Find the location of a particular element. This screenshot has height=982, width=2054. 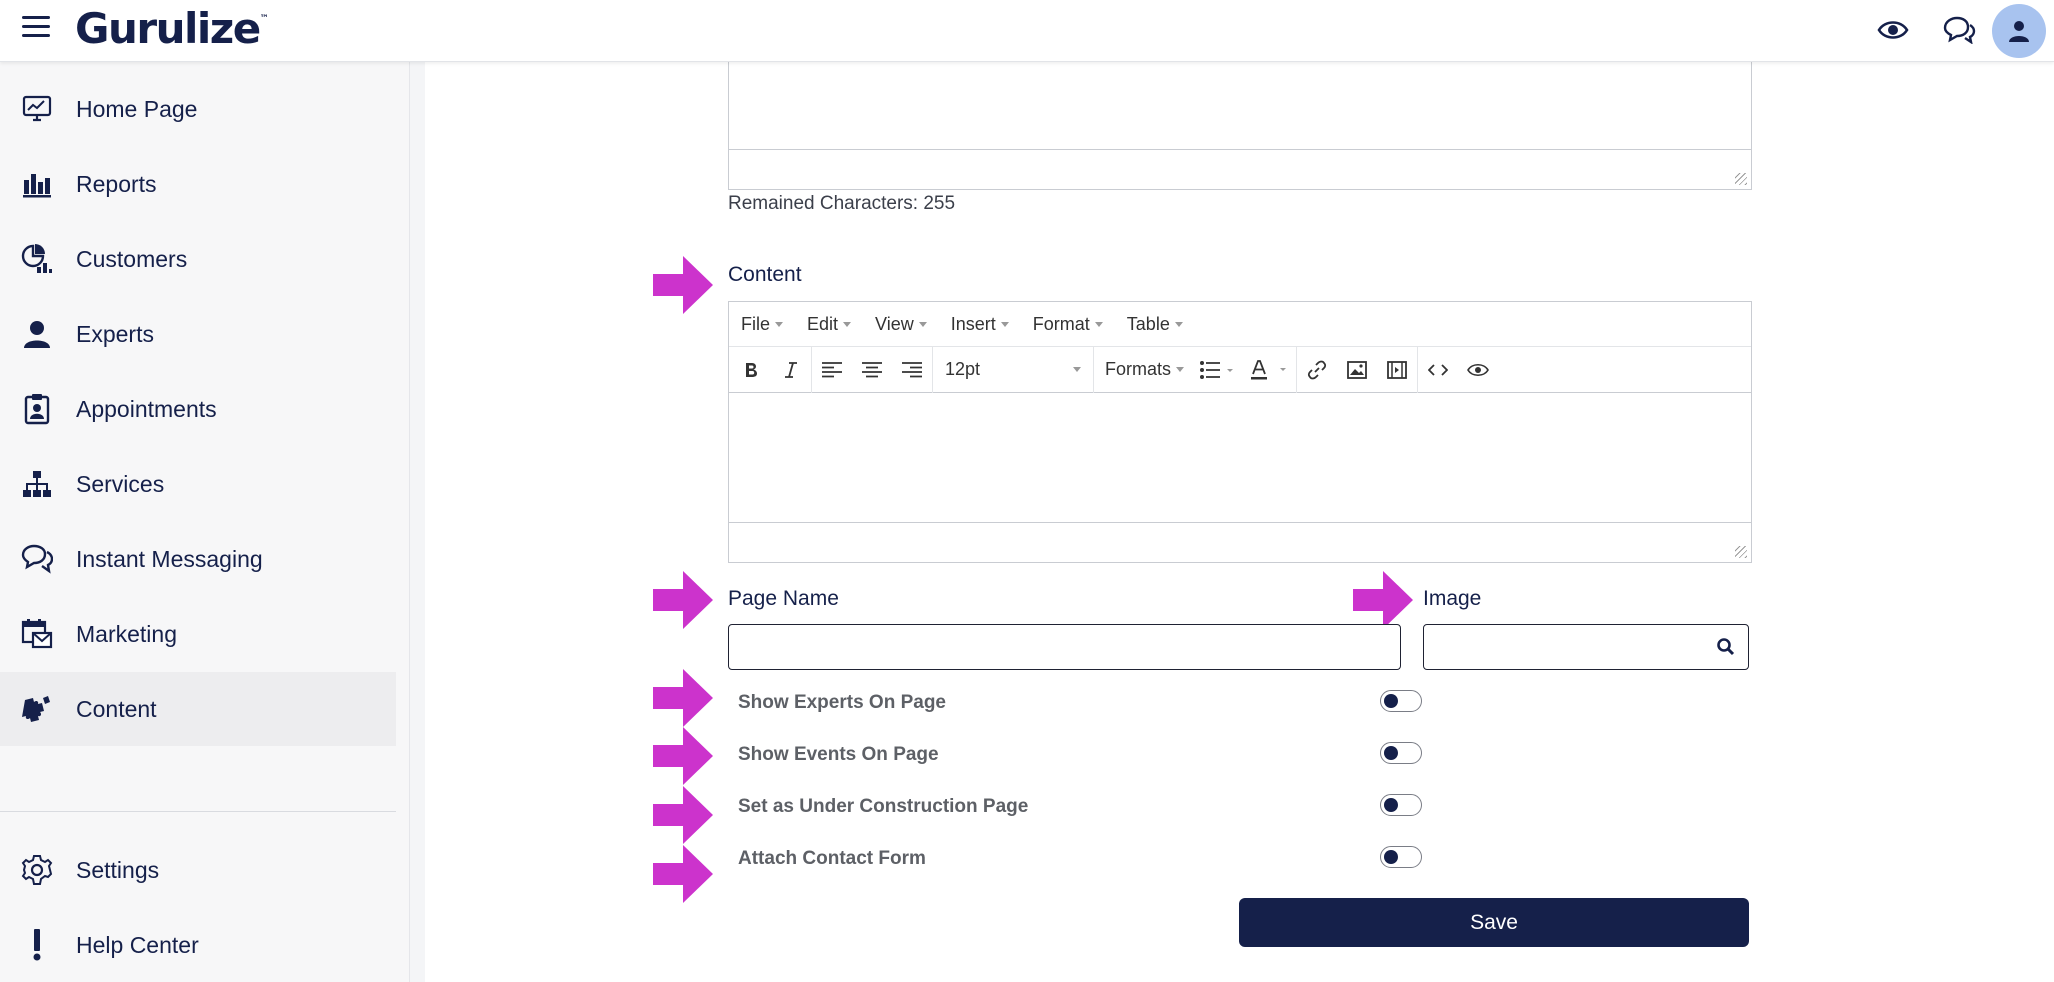

editor-content-area is located at coordinates (1240, 459).